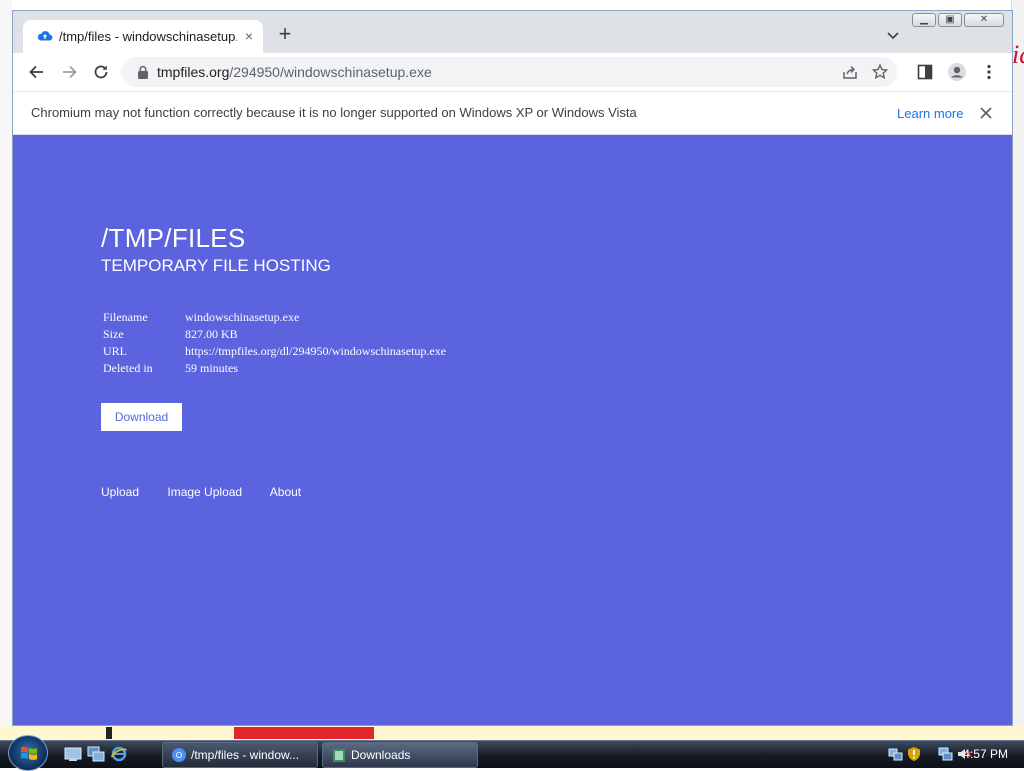  What do you see at coordinates (880, 72) in the screenshot?
I see `bookmark-star-icon` at bounding box center [880, 72].